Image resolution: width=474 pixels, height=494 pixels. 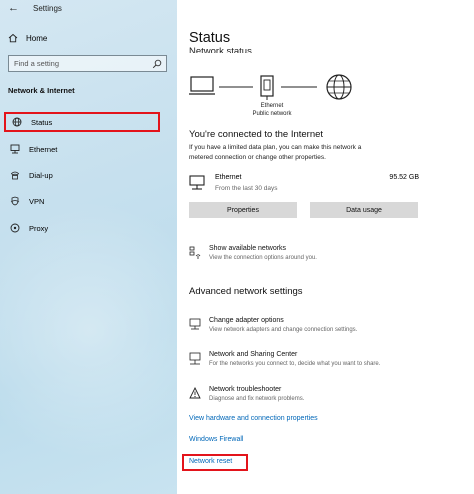 I want to click on search-input: Find a setting, so click(x=87, y=63).